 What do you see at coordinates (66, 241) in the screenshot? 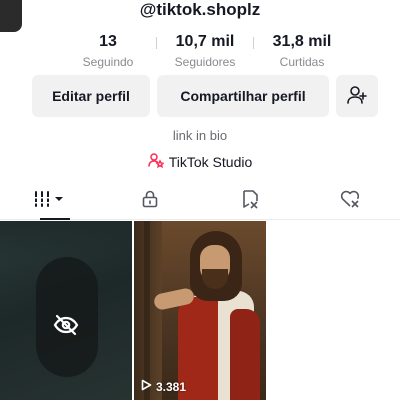
I see `thumbnail-shade` at bounding box center [66, 241].